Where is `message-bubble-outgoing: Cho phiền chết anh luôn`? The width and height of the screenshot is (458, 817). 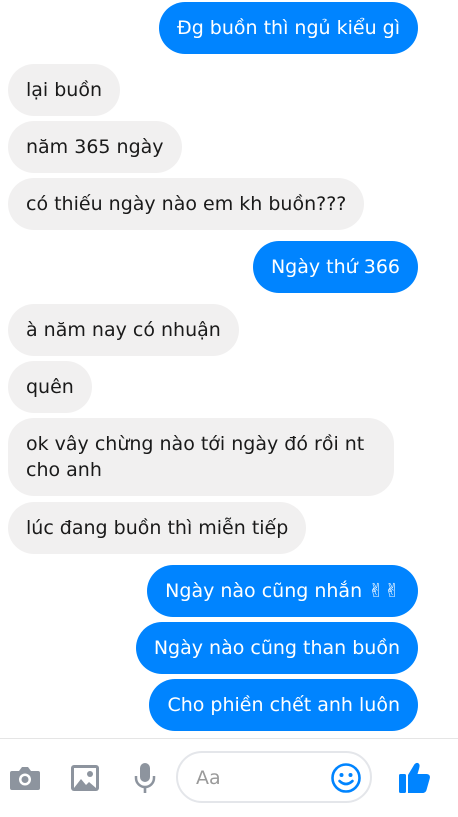 message-bubble-outgoing: Cho phiền chết anh luôn is located at coordinates (283, 705).